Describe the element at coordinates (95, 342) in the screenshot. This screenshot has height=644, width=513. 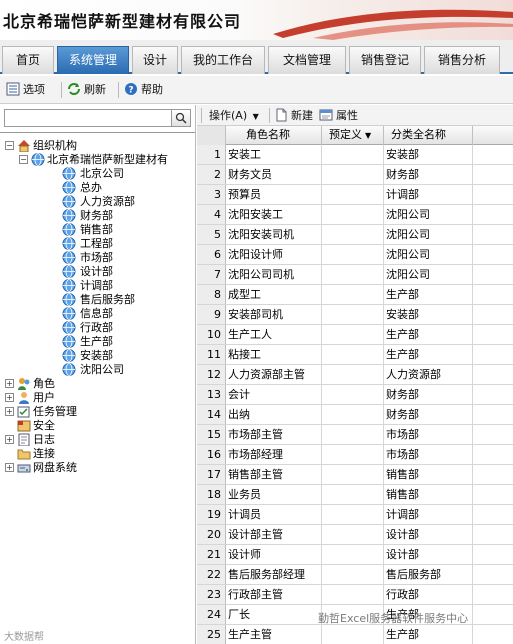
I see `tree-node-department: 生产部` at that location.